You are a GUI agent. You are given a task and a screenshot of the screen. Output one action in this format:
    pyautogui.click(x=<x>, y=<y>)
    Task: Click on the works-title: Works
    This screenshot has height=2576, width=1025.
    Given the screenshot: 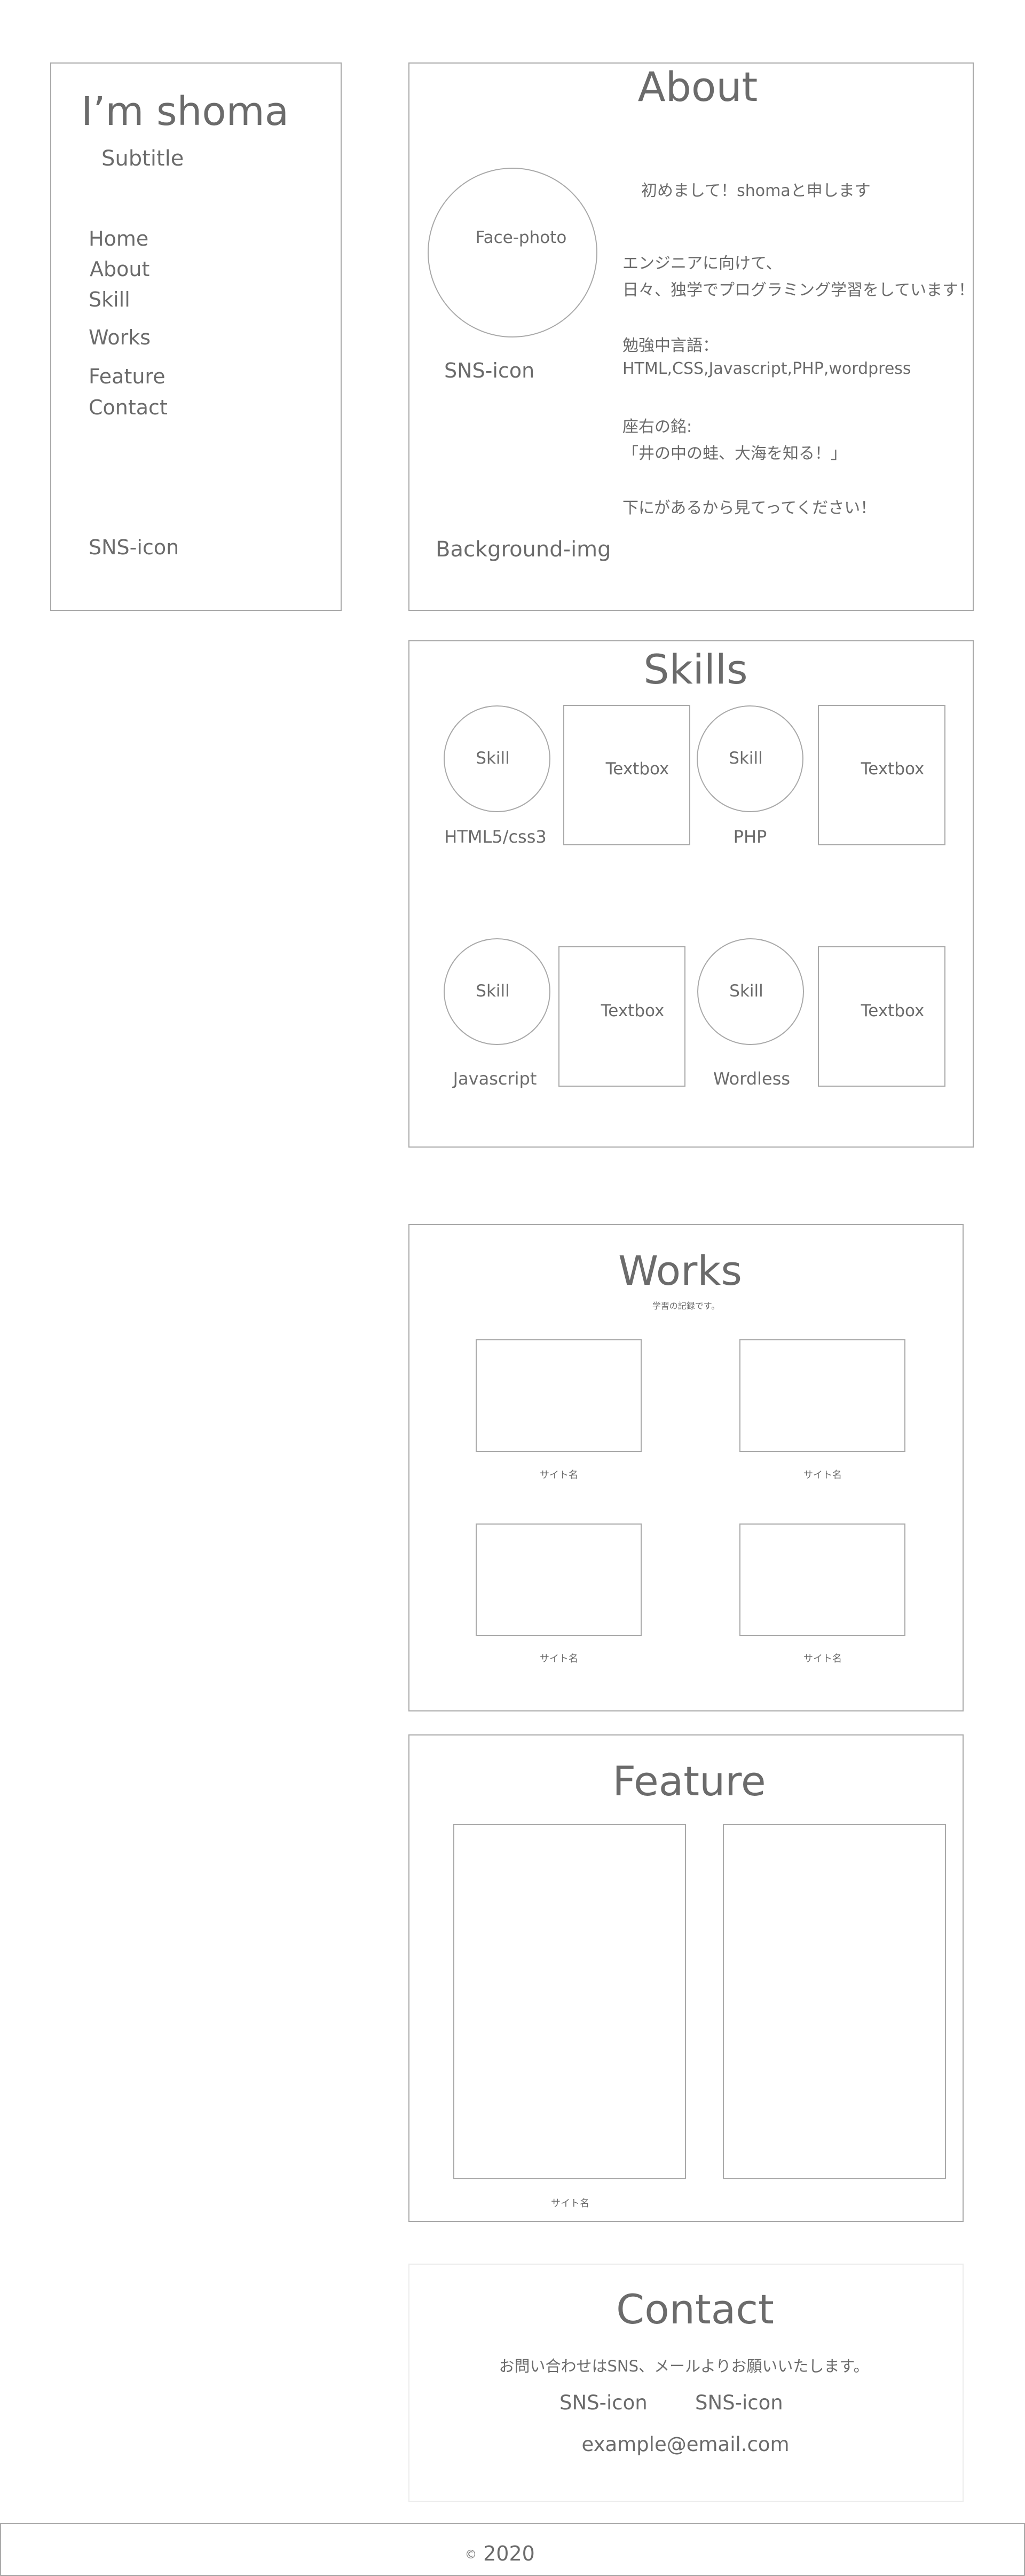 What is the action you would take?
    pyautogui.click(x=680, y=1271)
    